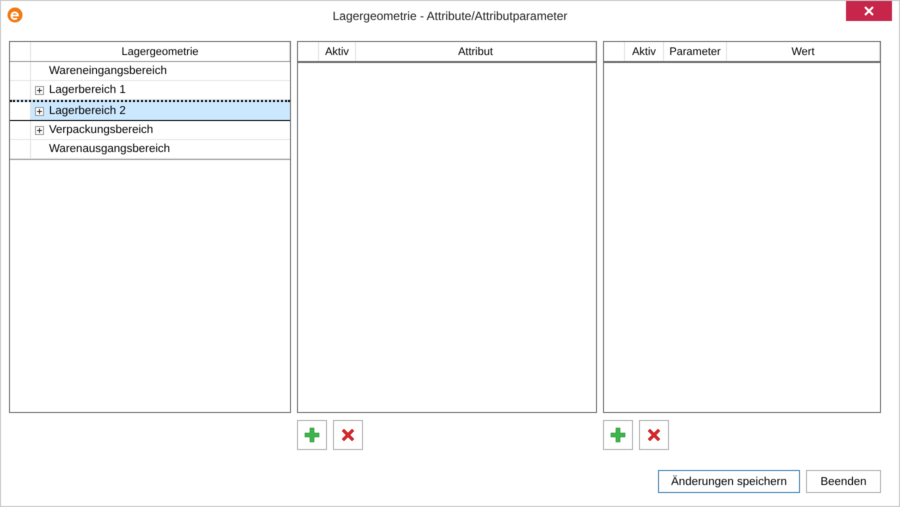 The height and width of the screenshot is (507, 900). Describe the element at coordinates (108, 71) in the screenshot. I see `tree-item-label: Wareneingangsbereich` at that location.